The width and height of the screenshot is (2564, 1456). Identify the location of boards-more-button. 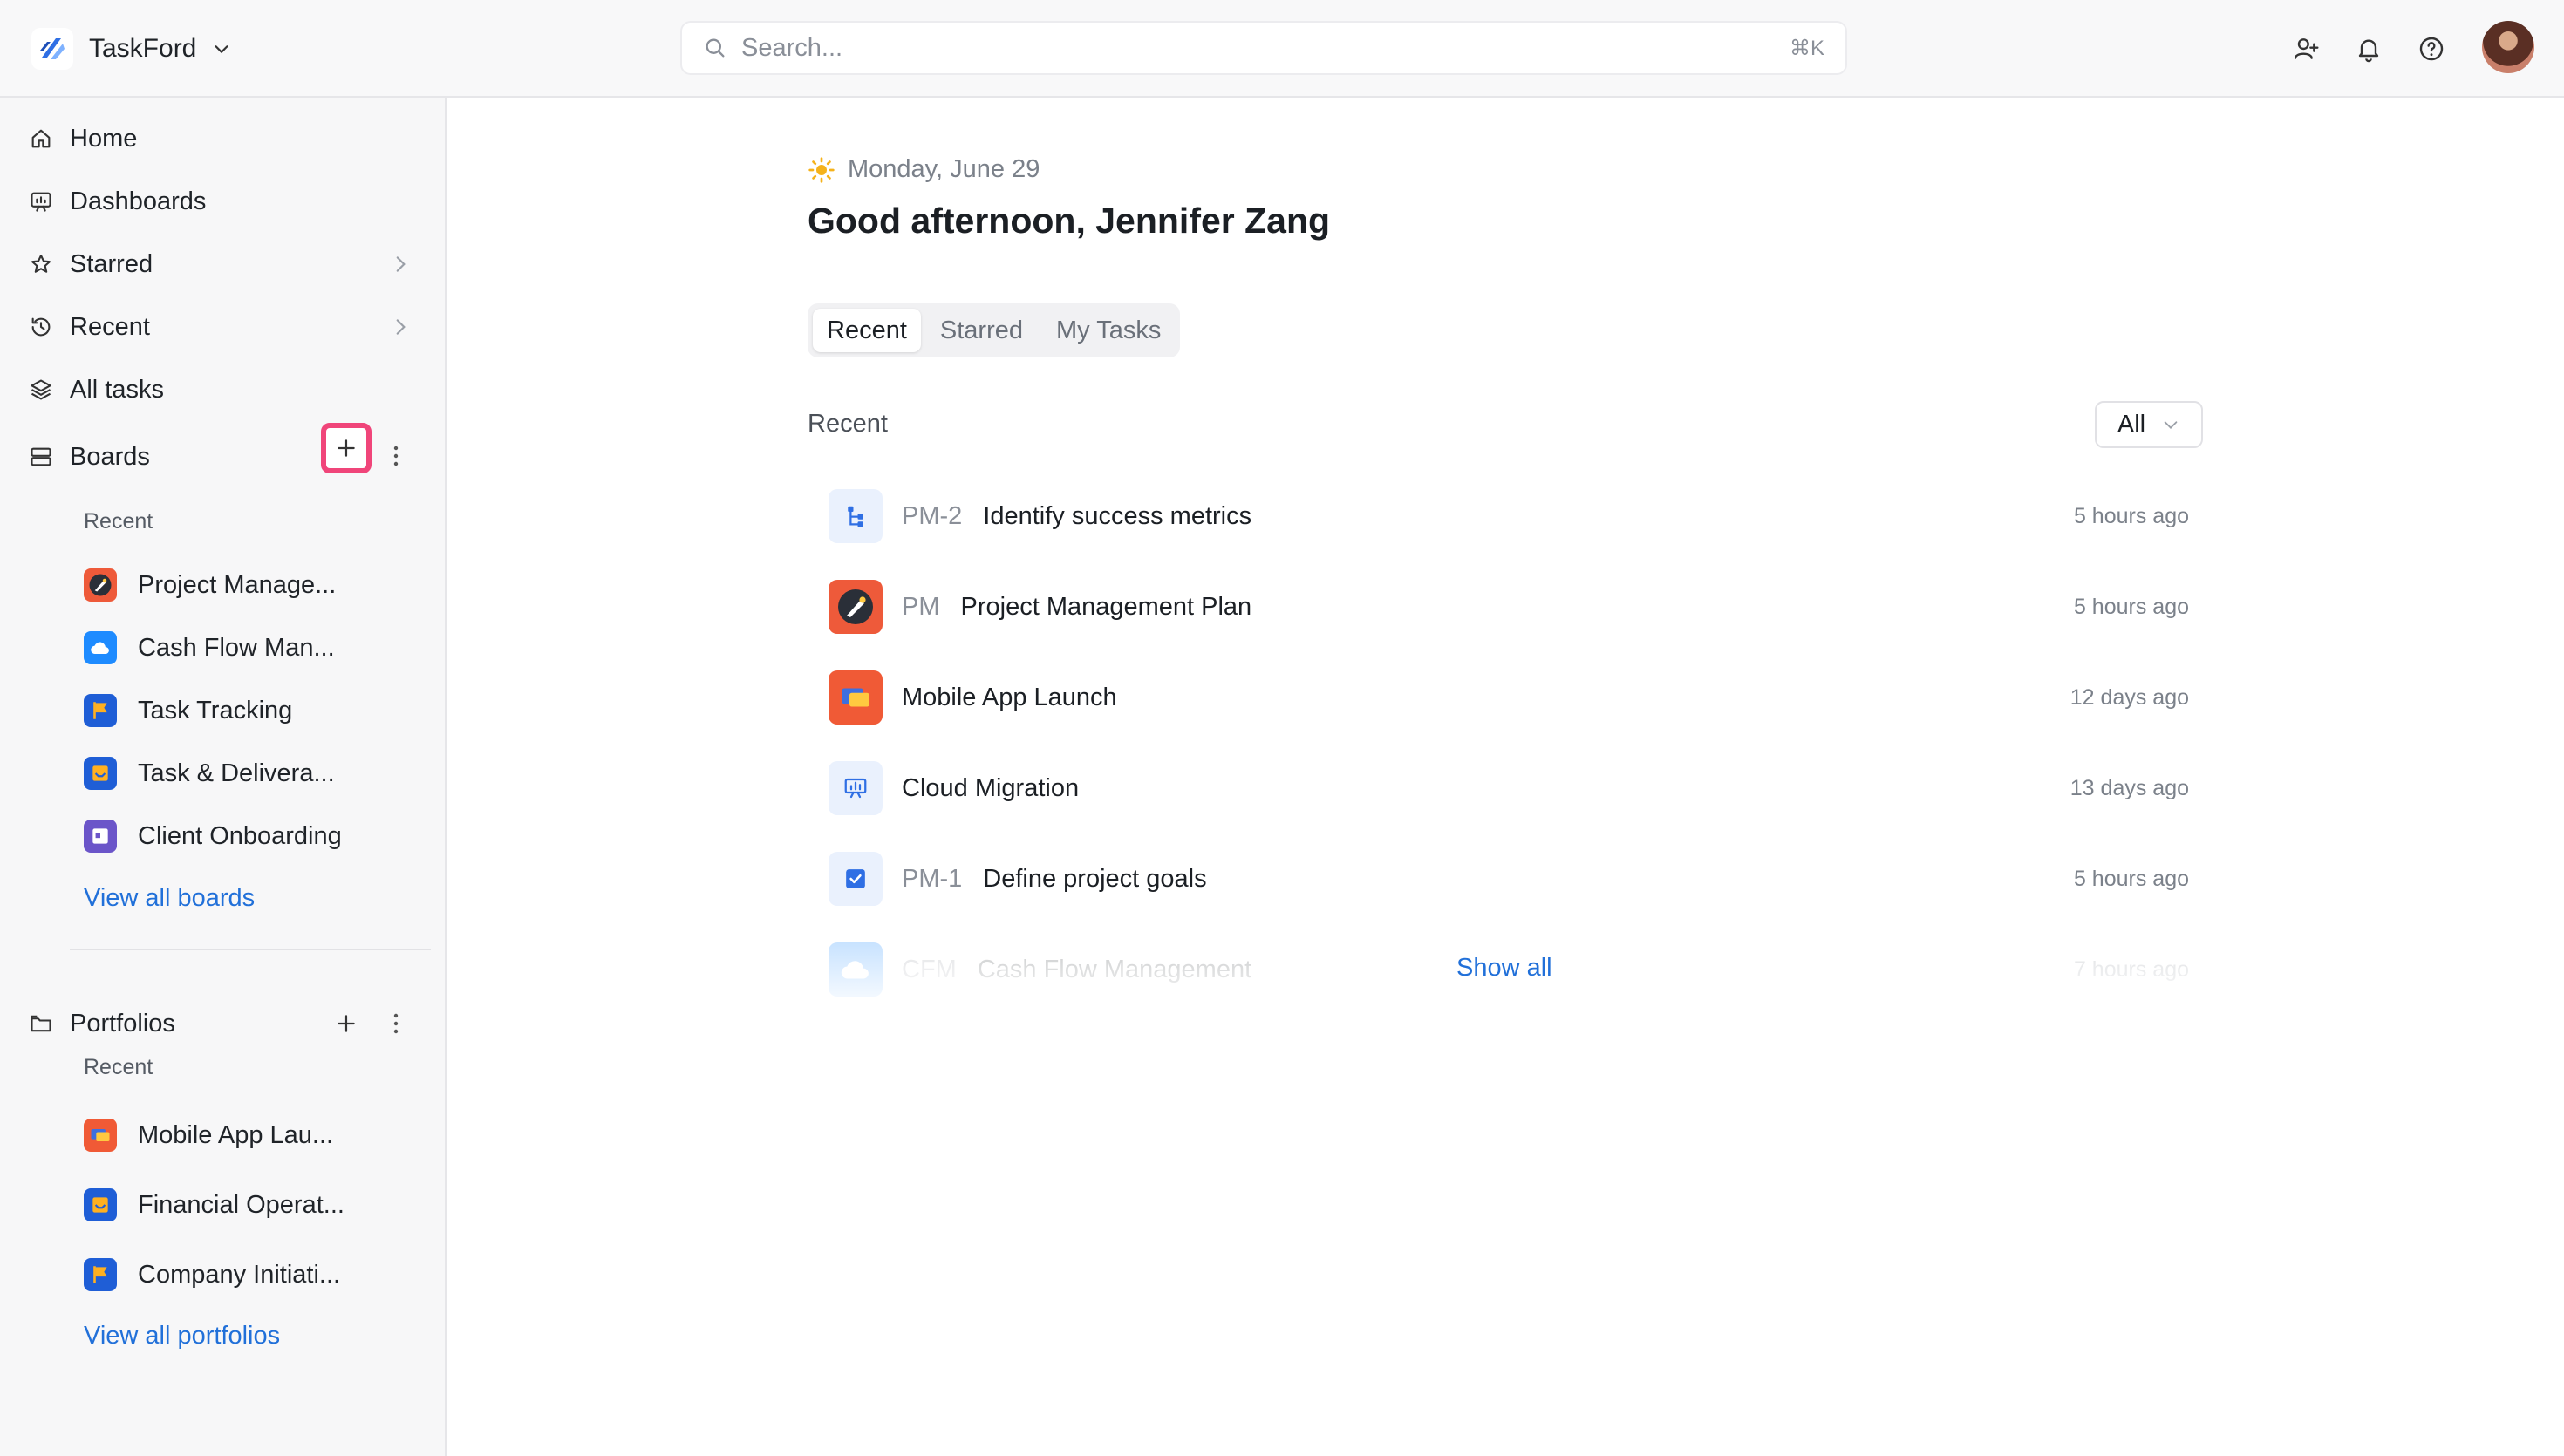
(396, 456).